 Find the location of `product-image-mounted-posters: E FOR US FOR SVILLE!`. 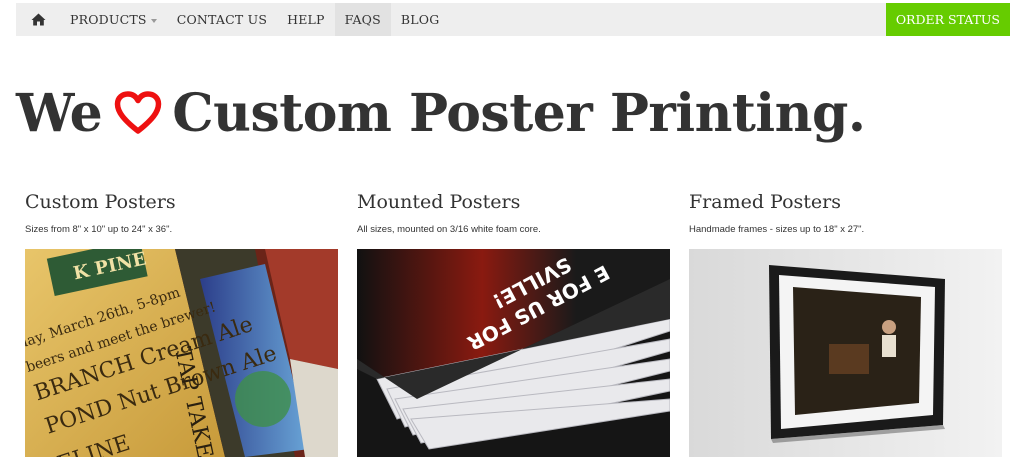

product-image-mounted-posters: E FOR US FOR SVILLE! is located at coordinates (513, 353).